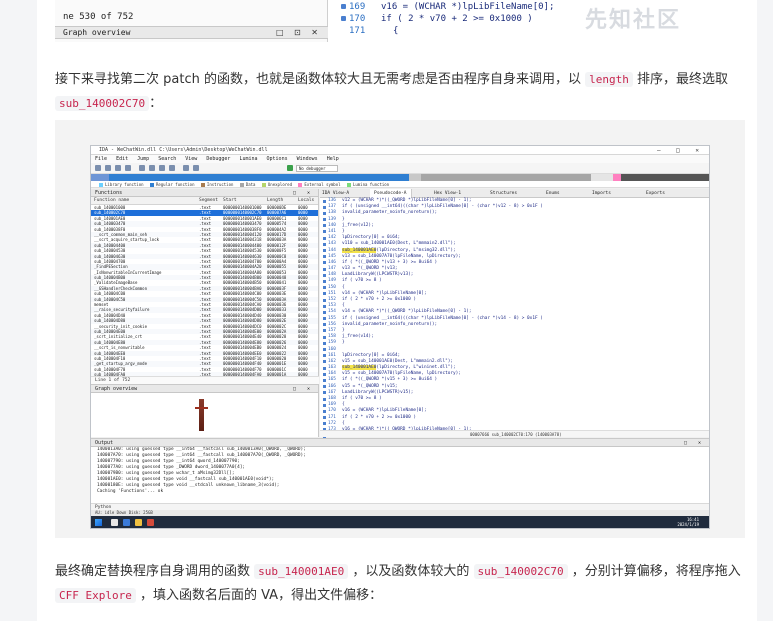 The width and height of the screenshot is (773, 621). Describe the element at coordinates (307, 159) in the screenshot. I see `menu-windows: Windows` at that location.